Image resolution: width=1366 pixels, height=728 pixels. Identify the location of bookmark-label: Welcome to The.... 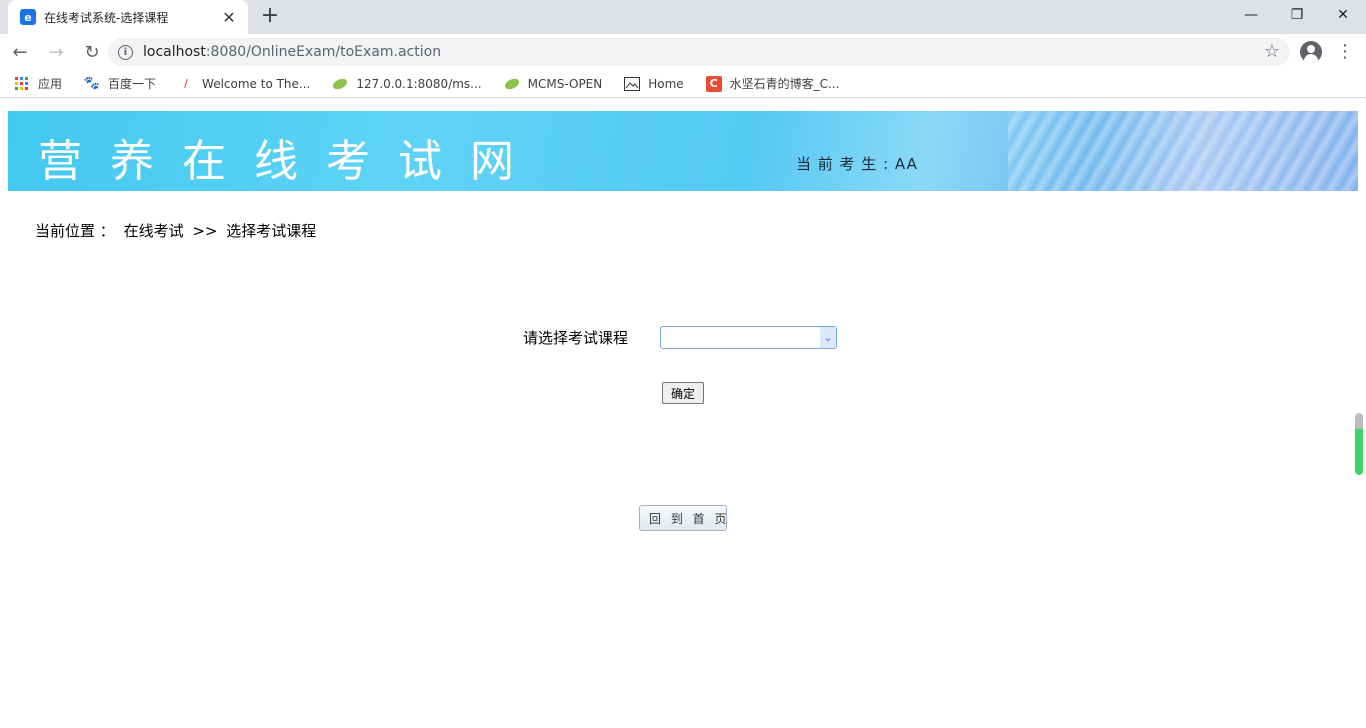
(256, 83).